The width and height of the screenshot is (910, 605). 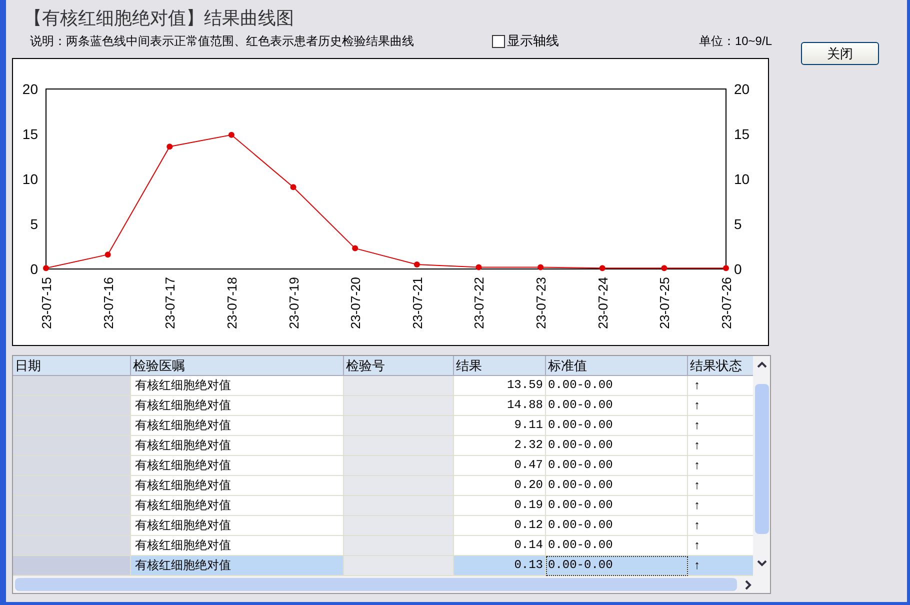 What do you see at coordinates (294, 303) in the screenshot?
I see `x-tick-label: 23-07-19` at bounding box center [294, 303].